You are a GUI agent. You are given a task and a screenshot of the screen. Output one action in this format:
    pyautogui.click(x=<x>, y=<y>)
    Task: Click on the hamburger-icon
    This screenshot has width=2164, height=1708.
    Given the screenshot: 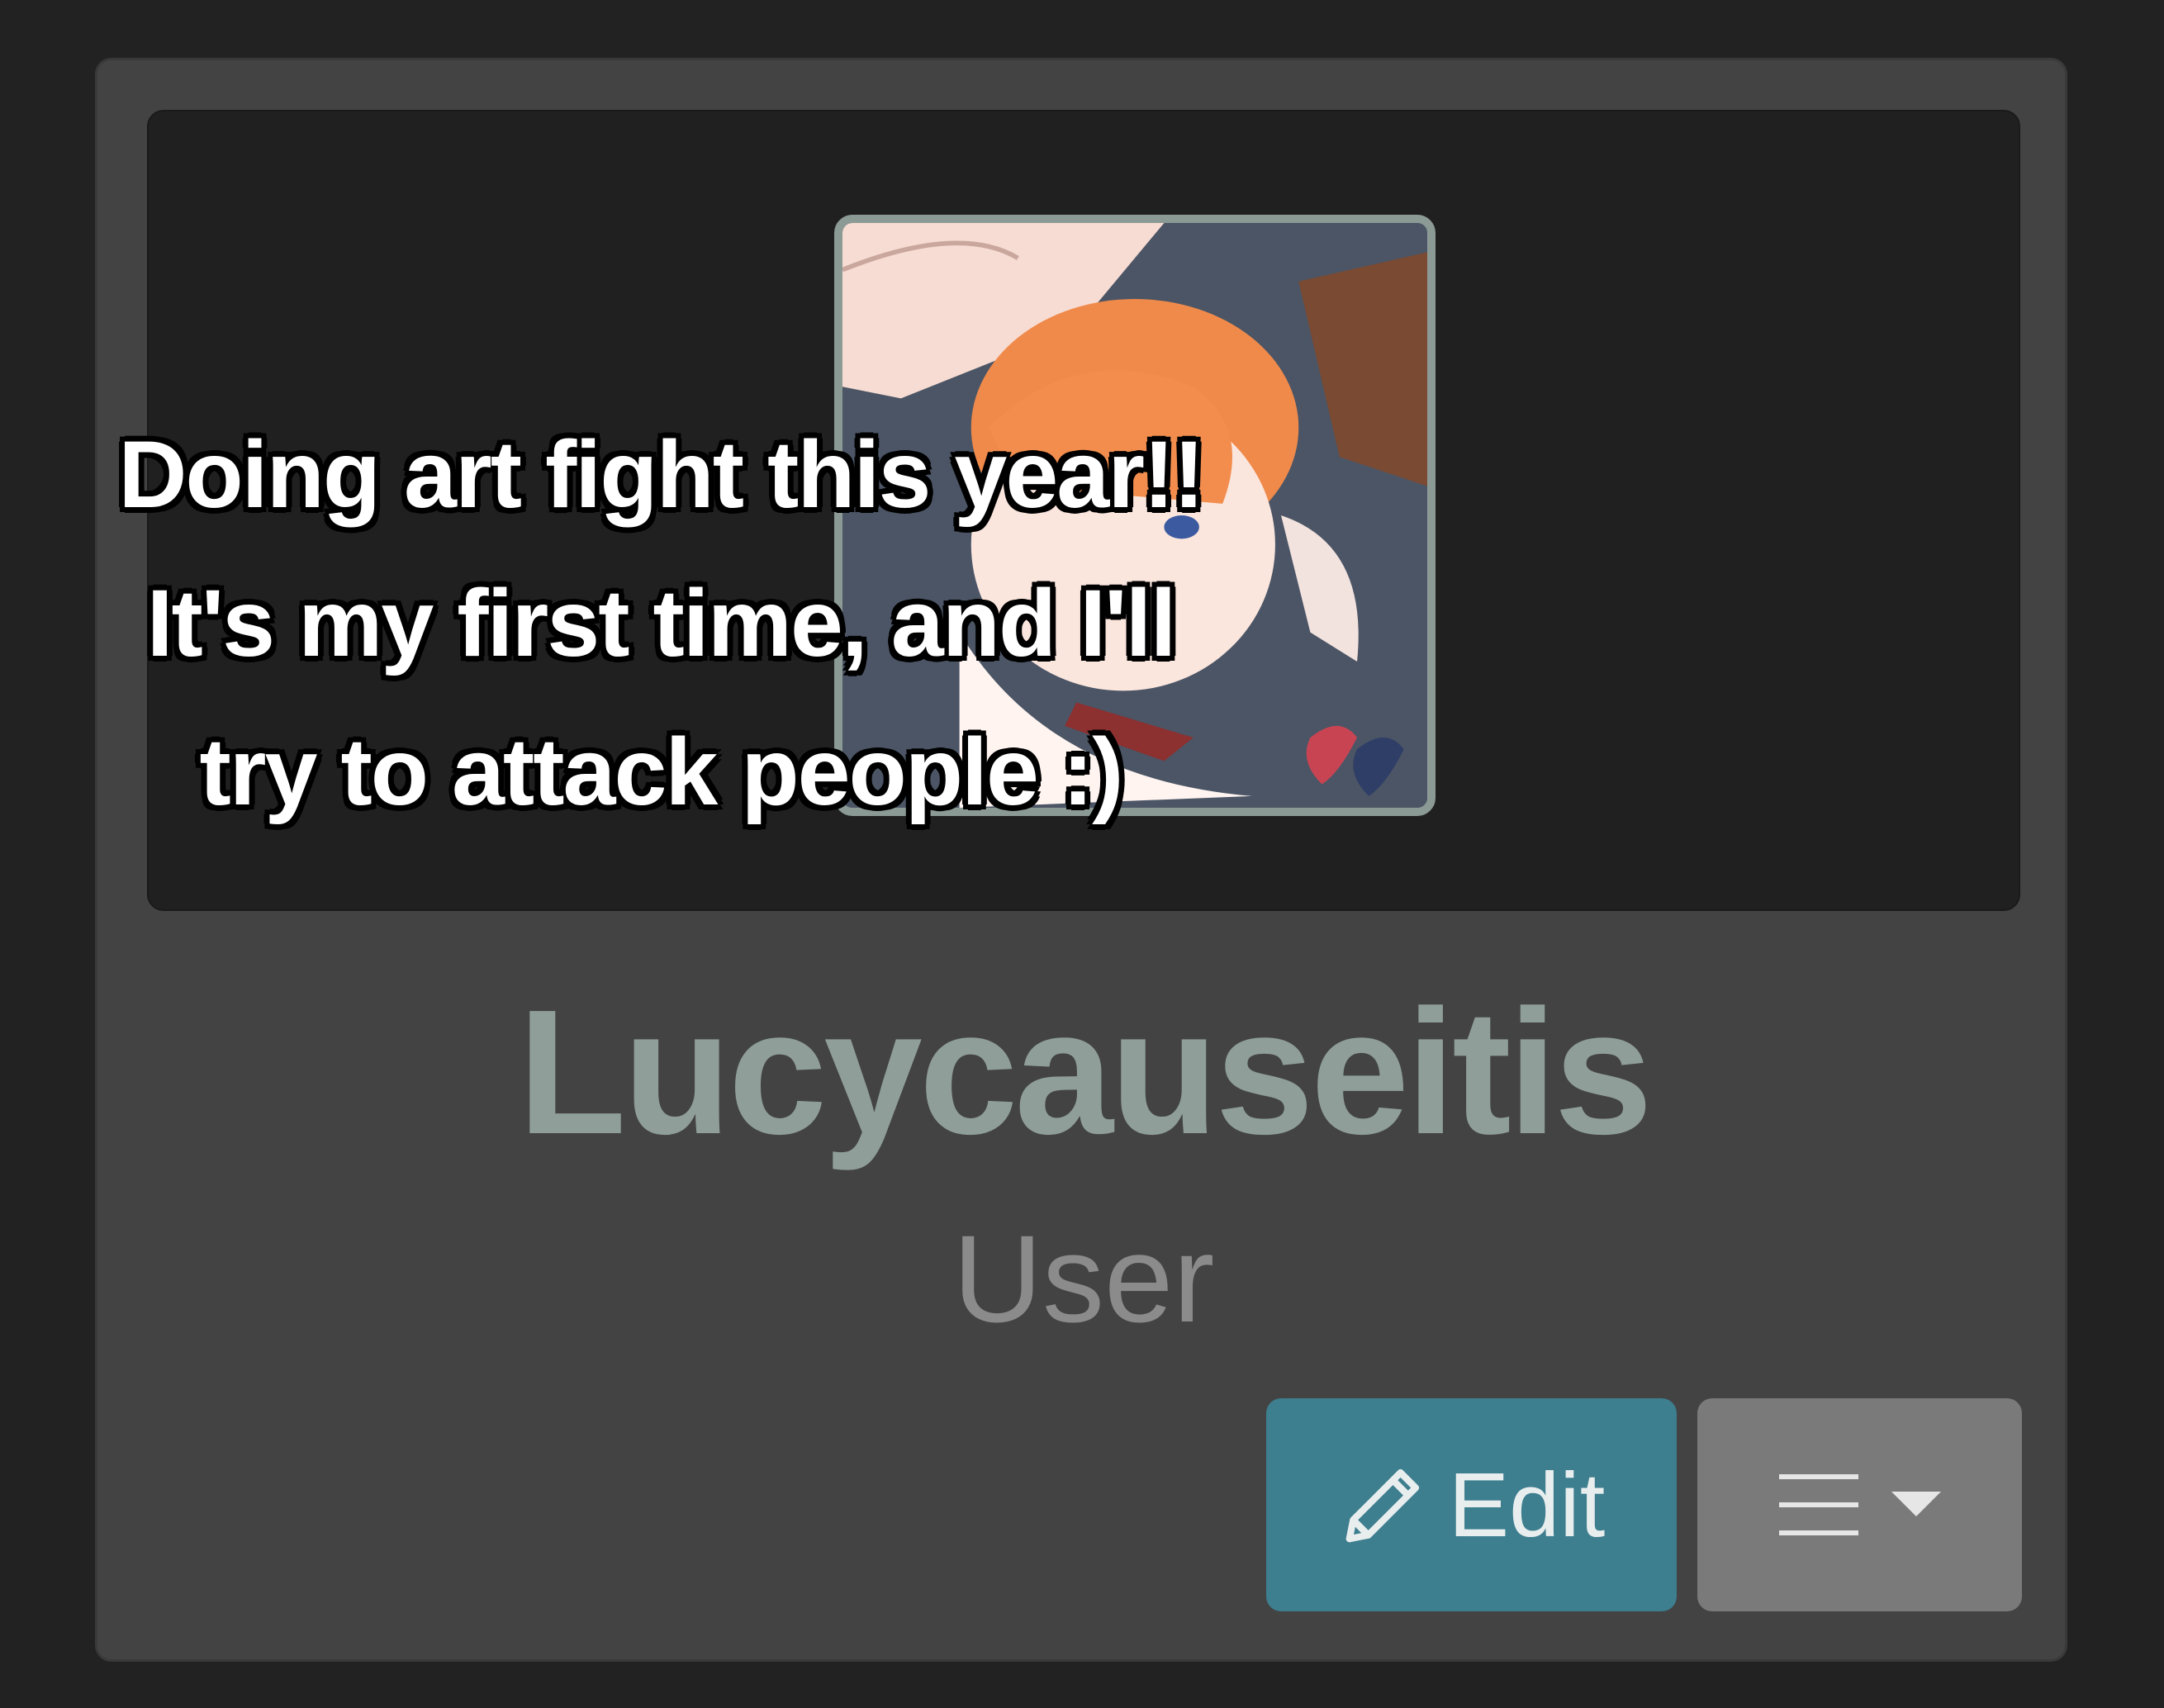 What is the action you would take?
    pyautogui.click(x=1818, y=1504)
    